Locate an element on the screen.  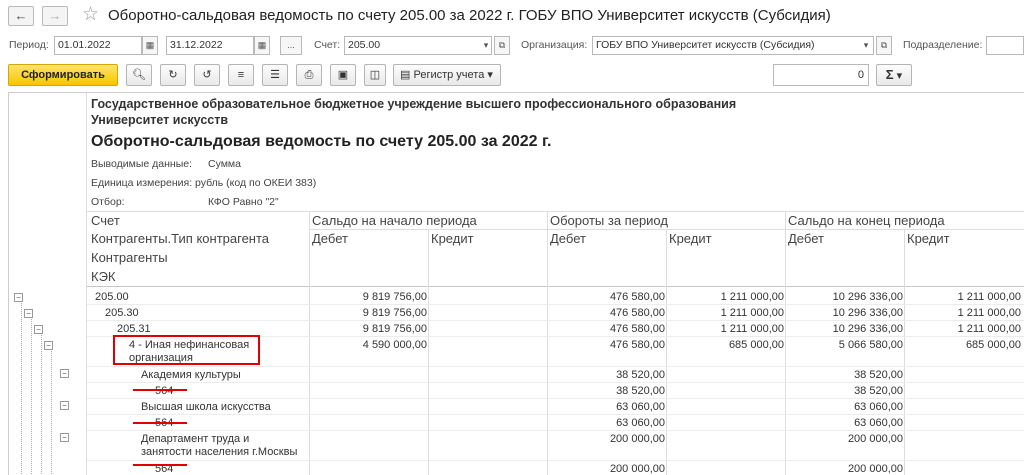
back-button: ← is located at coordinates (21, 16).